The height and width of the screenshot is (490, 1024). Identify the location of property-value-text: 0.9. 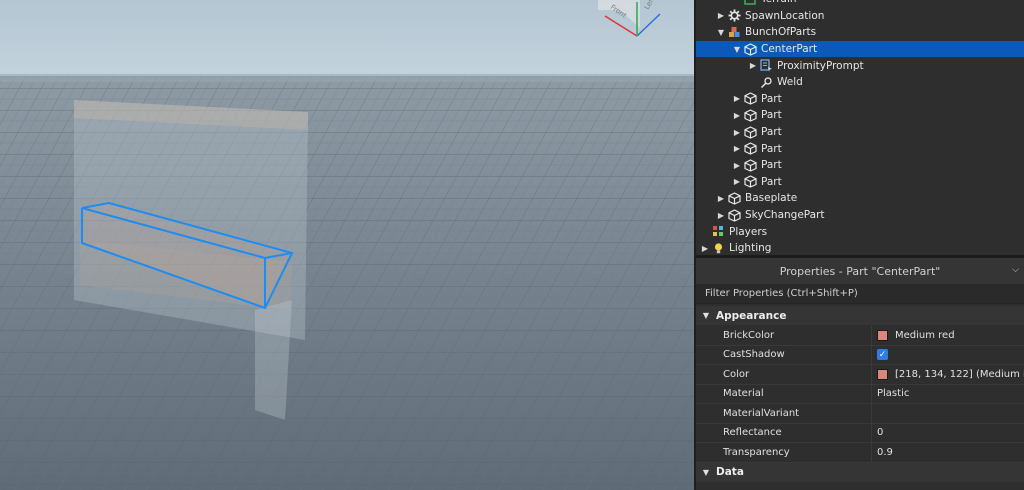
(885, 452).